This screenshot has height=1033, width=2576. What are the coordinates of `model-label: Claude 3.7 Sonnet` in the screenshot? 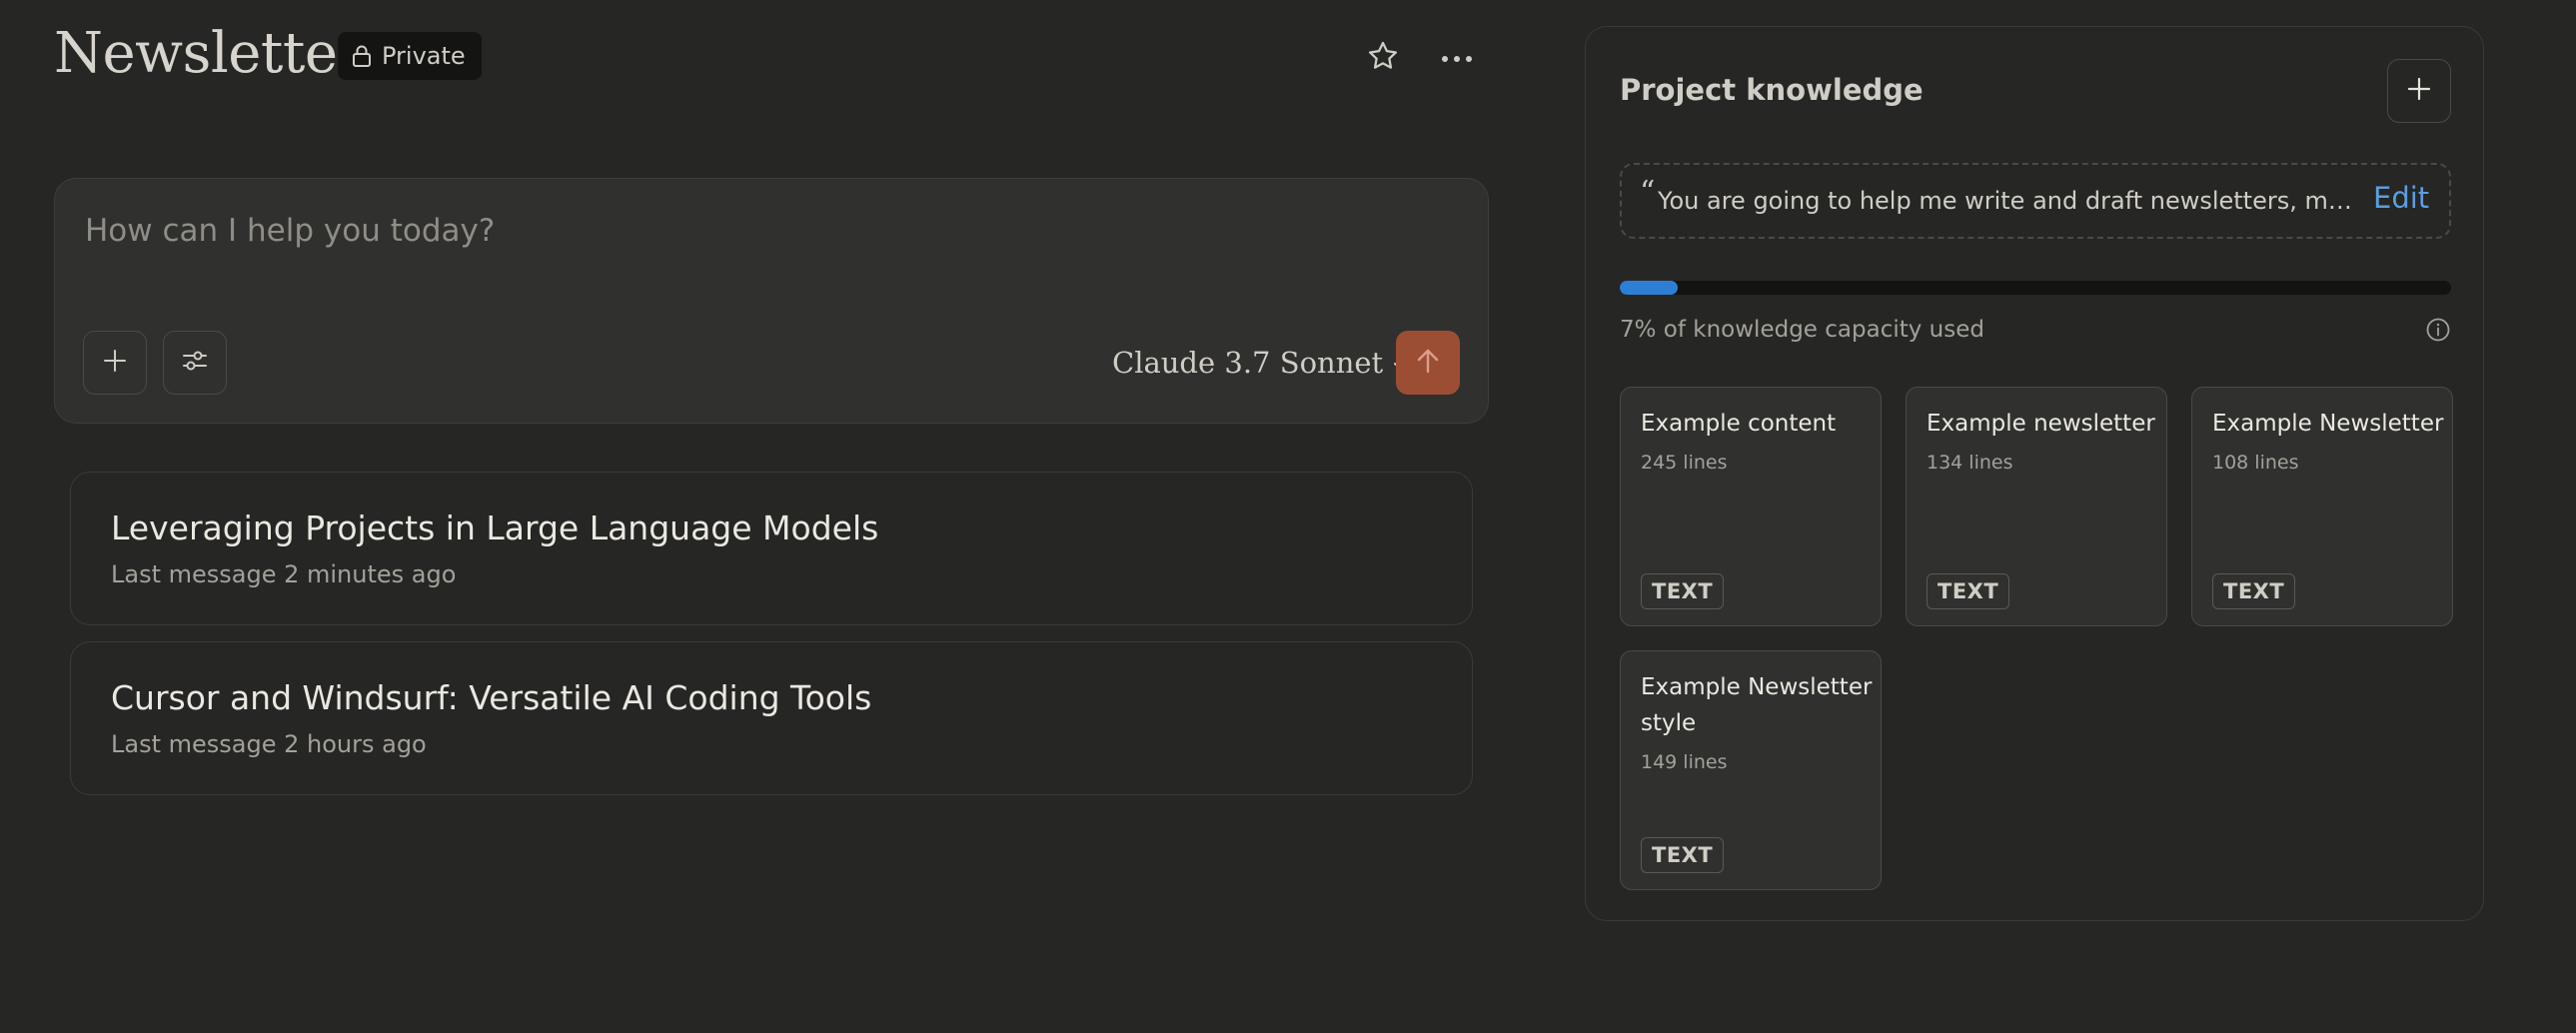 It's located at (1248, 363).